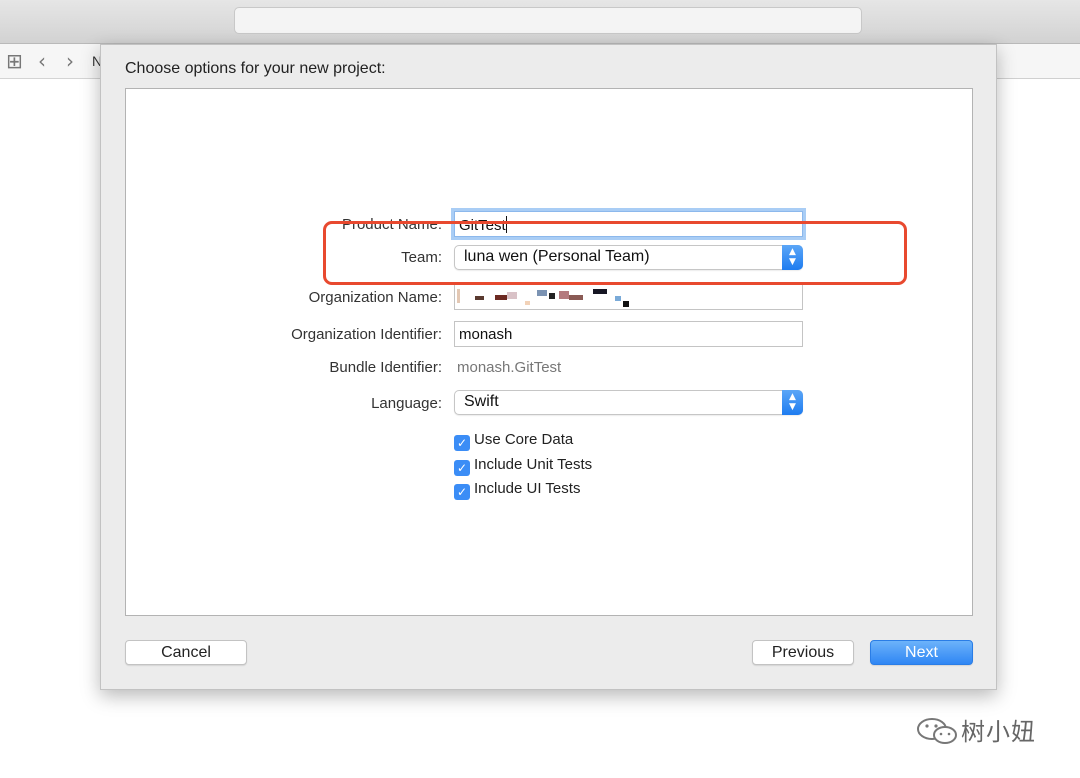 Image resolution: width=1080 pixels, height=778 pixels. What do you see at coordinates (527, 488) in the screenshot?
I see `checkbox-label: Include UI Tests` at bounding box center [527, 488].